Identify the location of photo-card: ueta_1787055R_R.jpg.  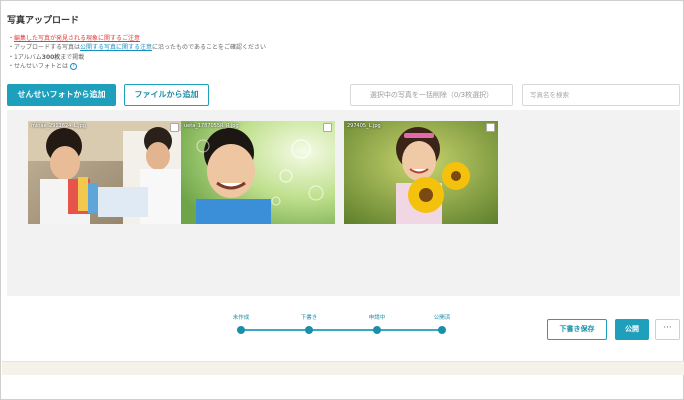
(258, 172).